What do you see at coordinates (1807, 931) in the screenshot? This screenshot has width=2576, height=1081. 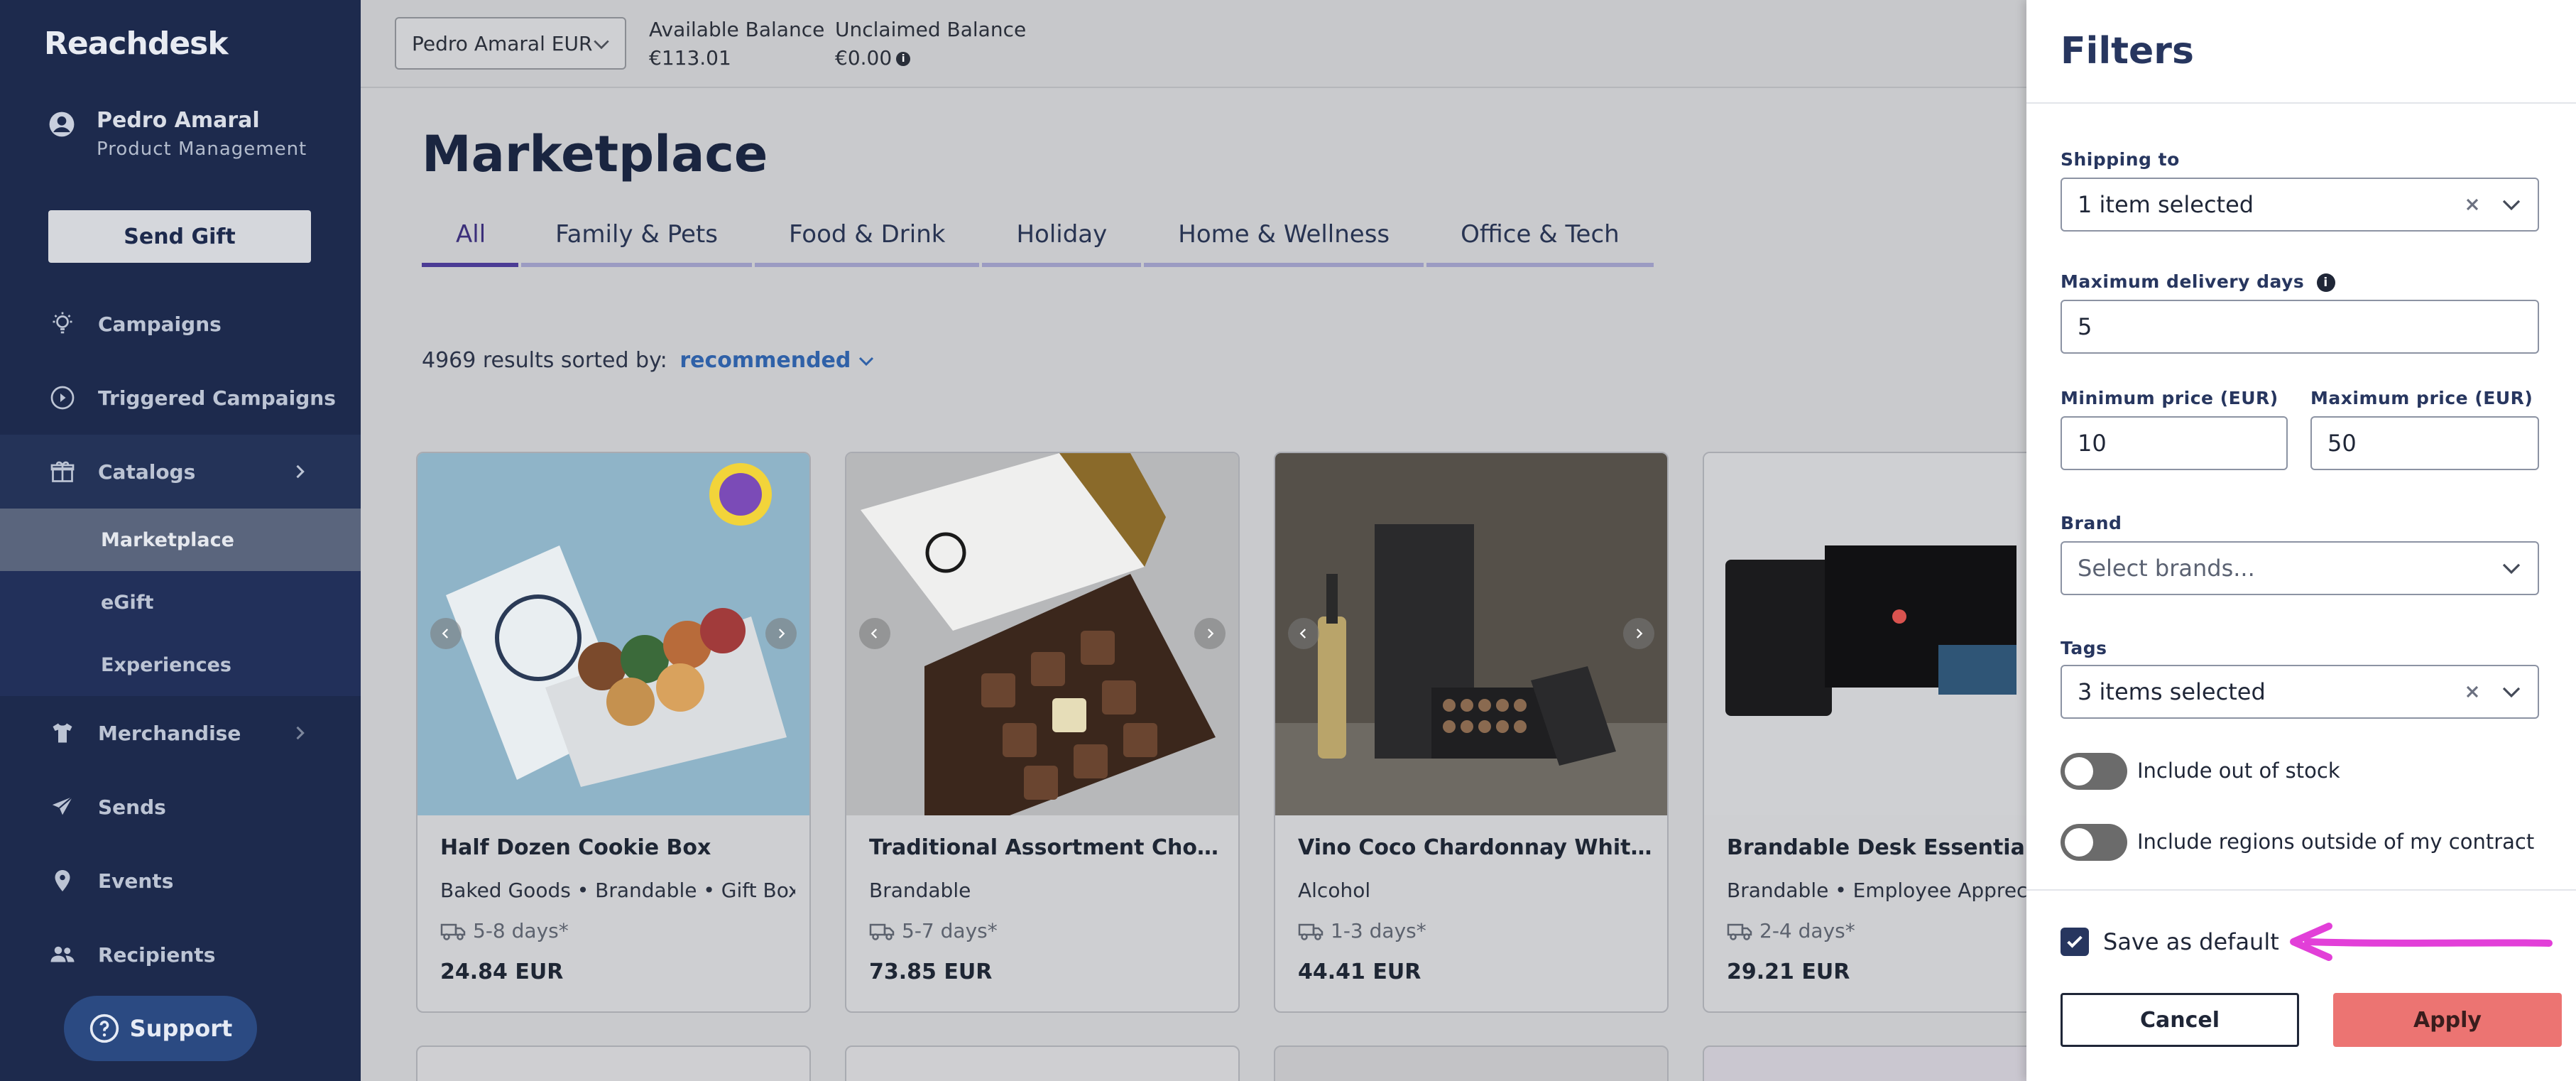 I see `delivery-days: 2-4 days*` at bounding box center [1807, 931].